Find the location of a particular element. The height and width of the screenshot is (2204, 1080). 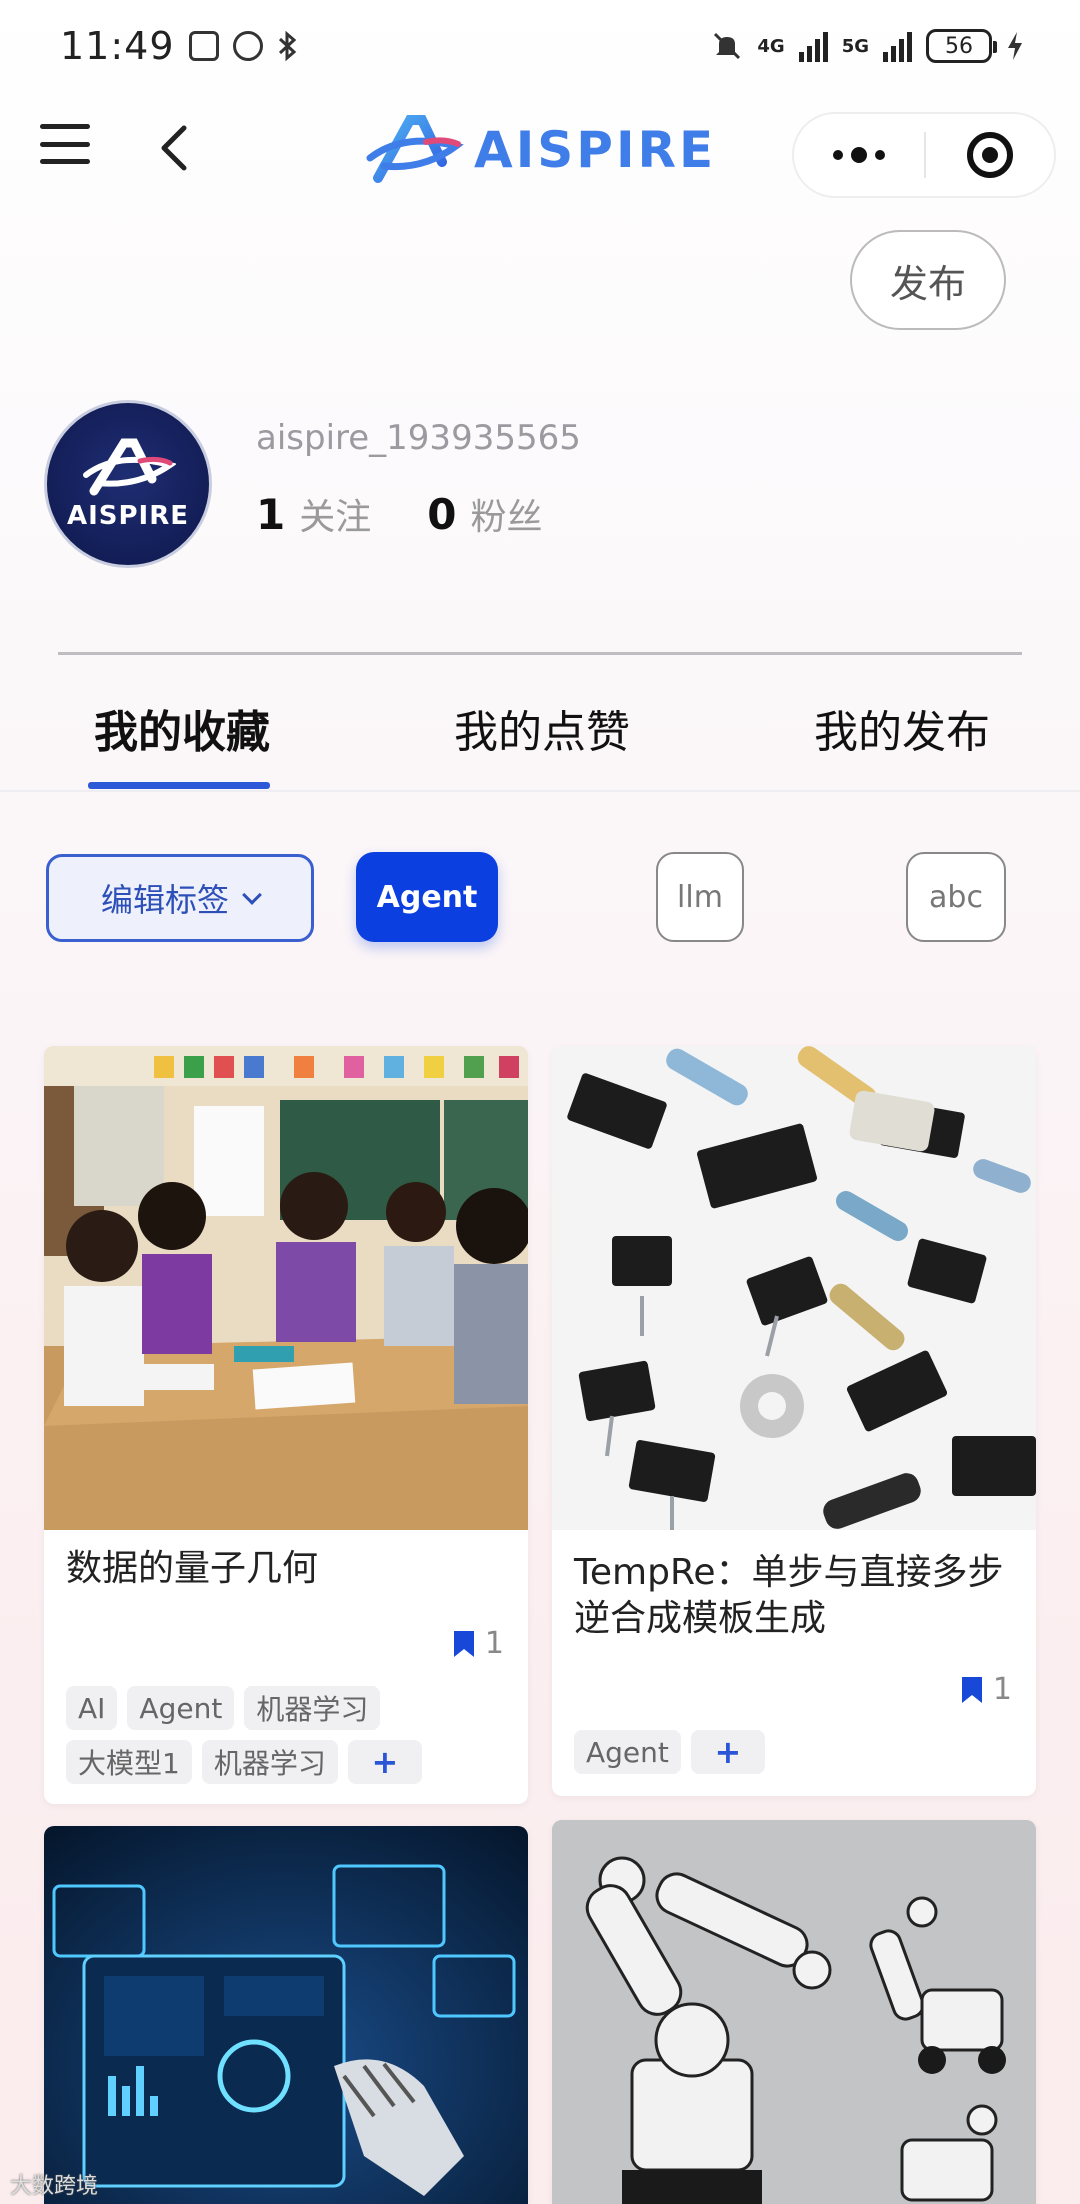

ai-laptop-image is located at coordinates (286, 2015).